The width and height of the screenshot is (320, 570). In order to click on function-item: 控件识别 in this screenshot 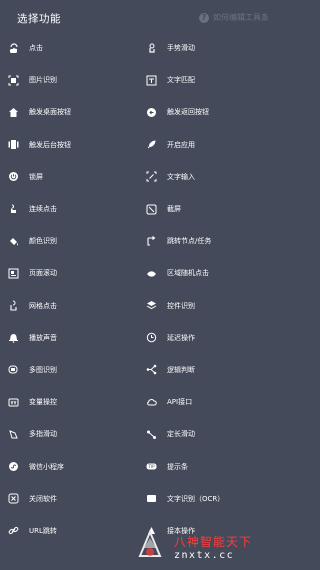, I will do `click(207, 305)`.